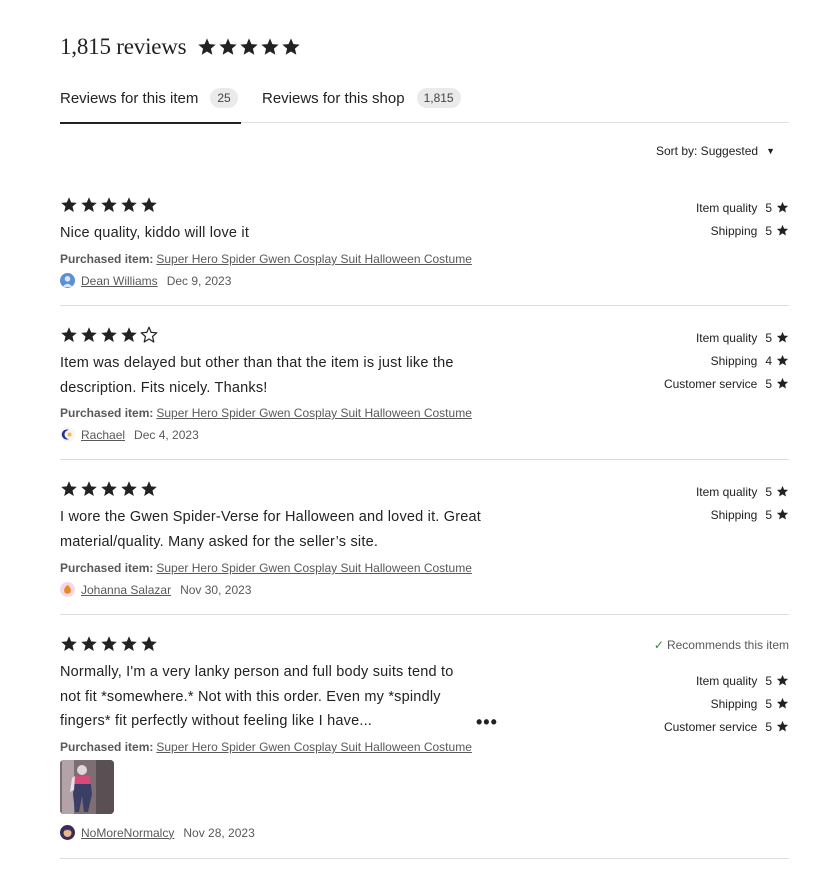  I want to click on overall-rating-stars, so click(249, 47).